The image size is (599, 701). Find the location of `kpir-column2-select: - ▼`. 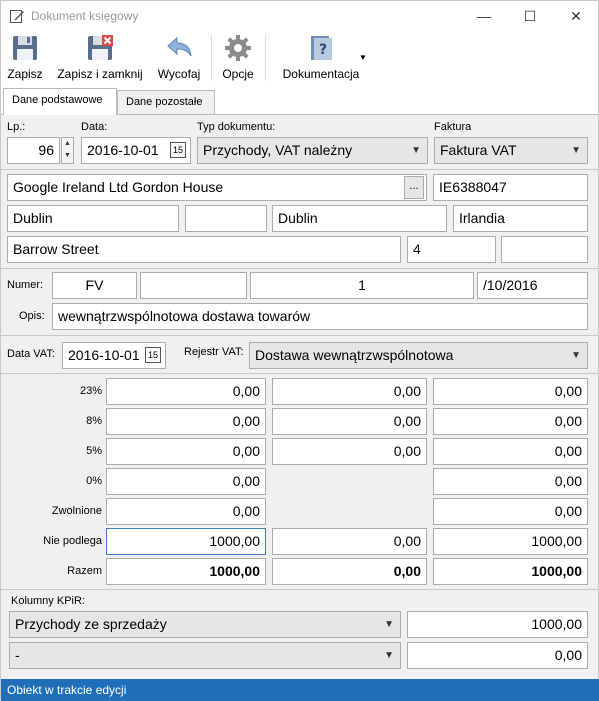

kpir-column2-select: - ▼ is located at coordinates (205, 655).